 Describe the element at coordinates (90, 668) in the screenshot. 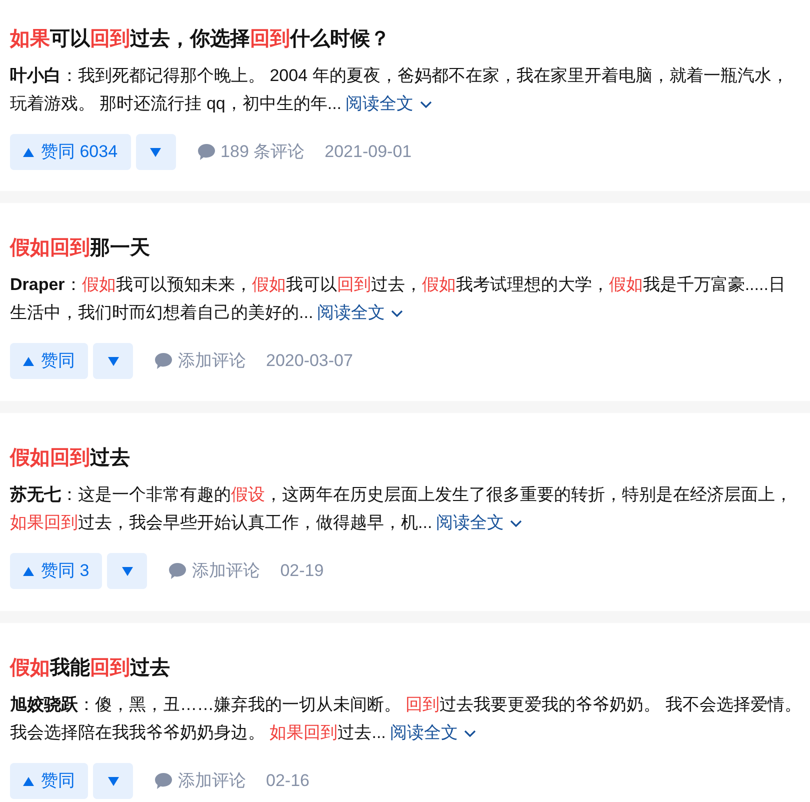

I see `result-title: 假如我能回到过去` at that location.